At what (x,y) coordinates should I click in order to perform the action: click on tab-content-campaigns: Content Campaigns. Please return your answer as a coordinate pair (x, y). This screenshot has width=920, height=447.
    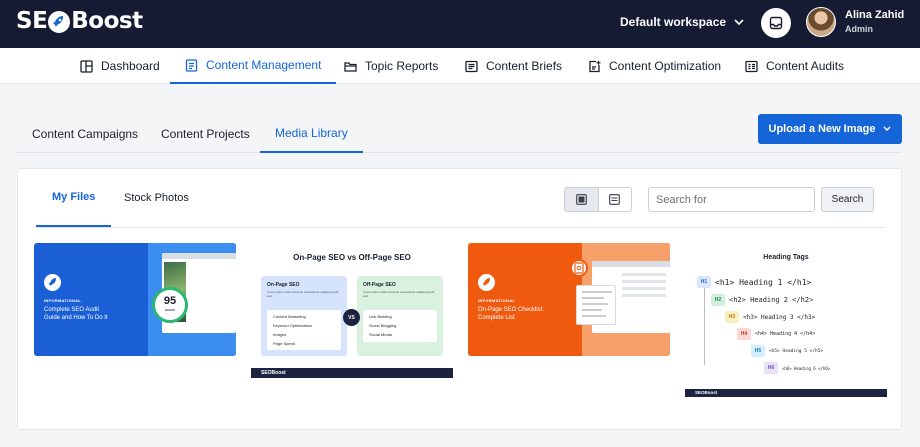
    Looking at the image, I should click on (85, 133).